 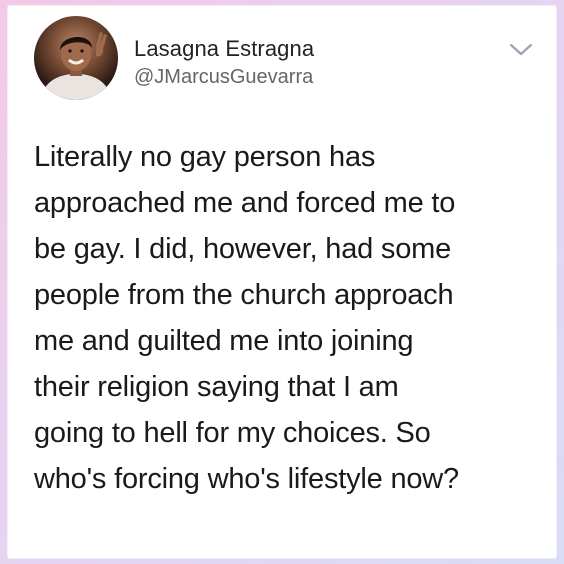 I want to click on chevron-down-icon, so click(x=521, y=50).